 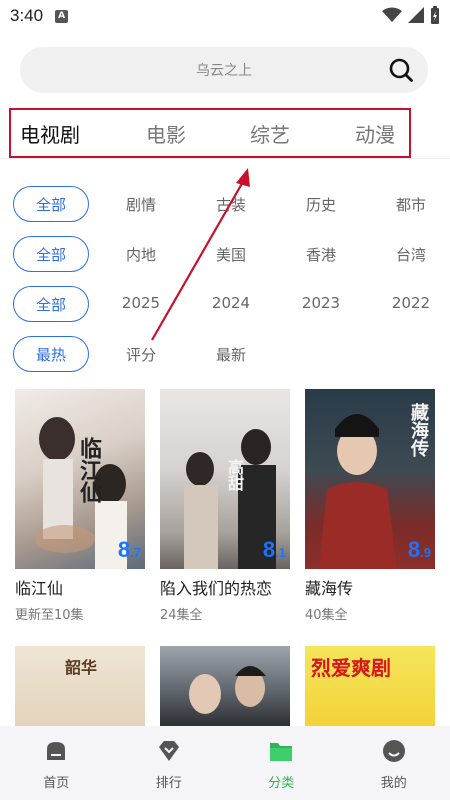 What do you see at coordinates (274, 549) in the screenshot?
I see `rating-badge: 8.1` at bounding box center [274, 549].